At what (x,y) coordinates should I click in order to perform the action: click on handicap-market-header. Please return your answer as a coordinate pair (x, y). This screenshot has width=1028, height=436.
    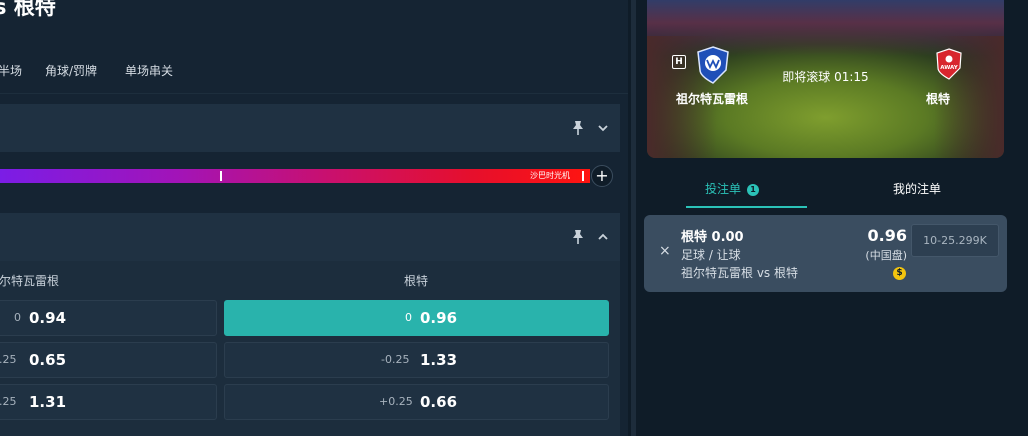
    Looking at the image, I should click on (310, 237).